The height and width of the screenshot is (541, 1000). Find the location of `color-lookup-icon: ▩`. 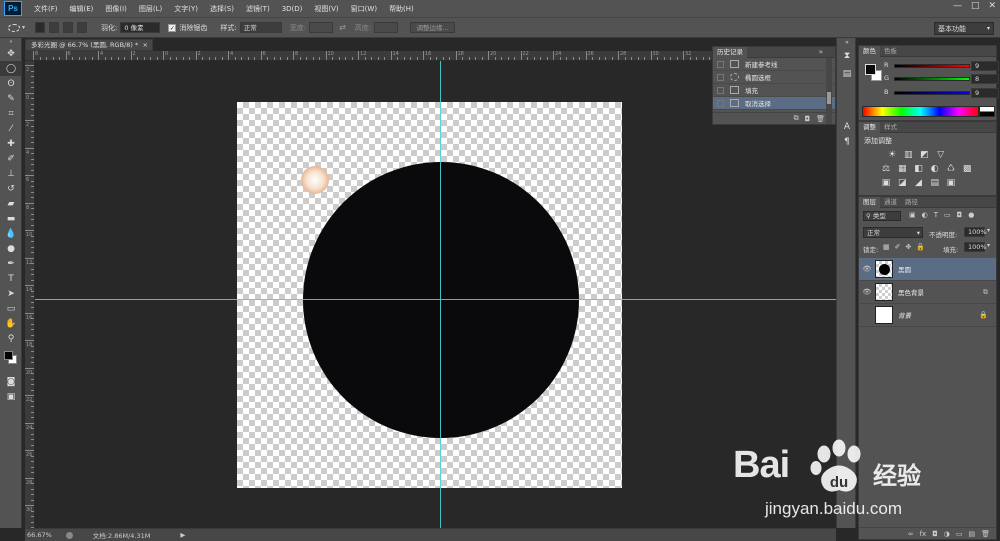

color-lookup-icon: ▩ is located at coordinates (967, 169).